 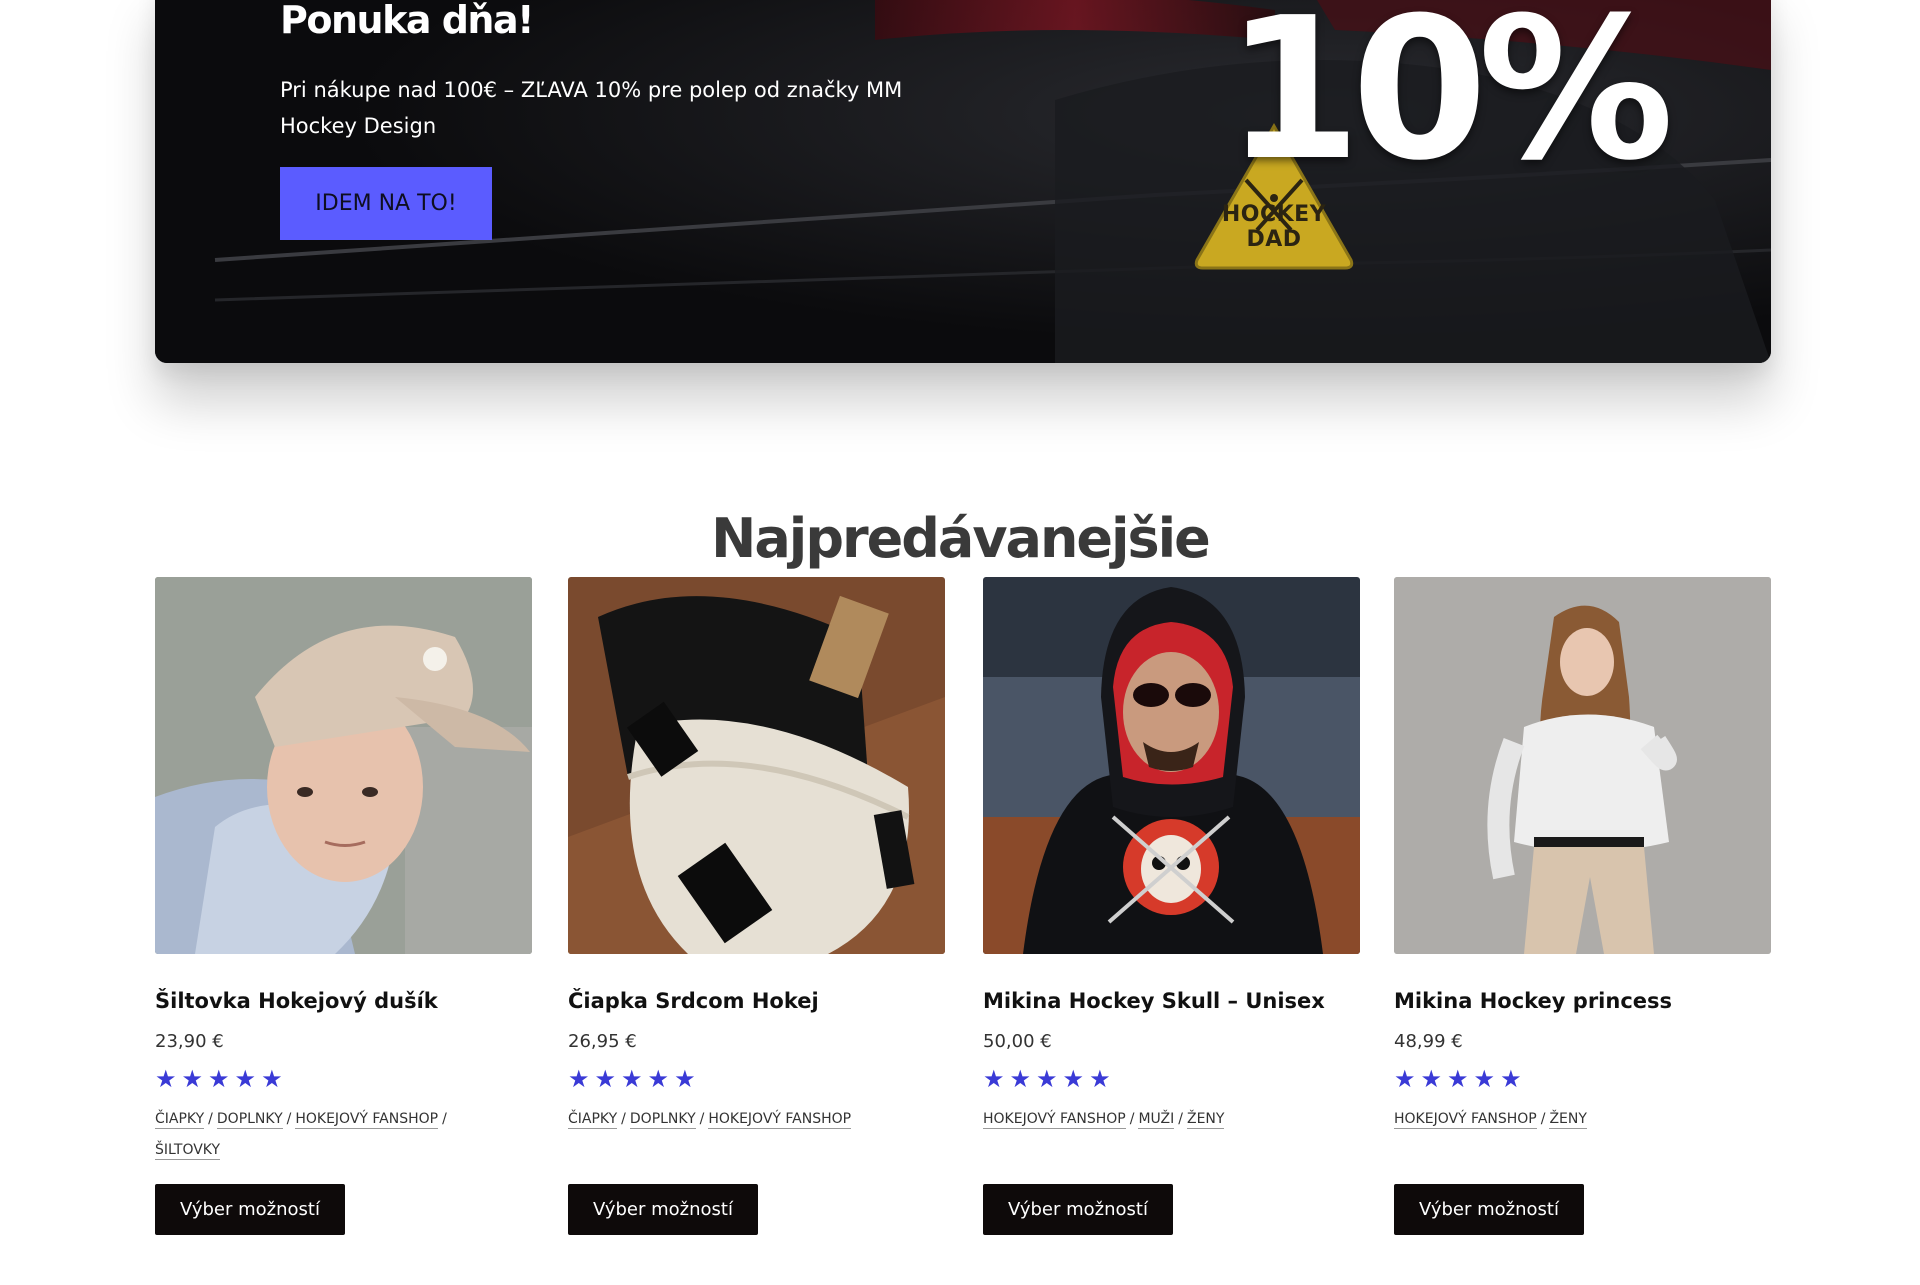 I want to click on bestsellers-heading: Najpredávanejšie, so click(x=961, y=538).